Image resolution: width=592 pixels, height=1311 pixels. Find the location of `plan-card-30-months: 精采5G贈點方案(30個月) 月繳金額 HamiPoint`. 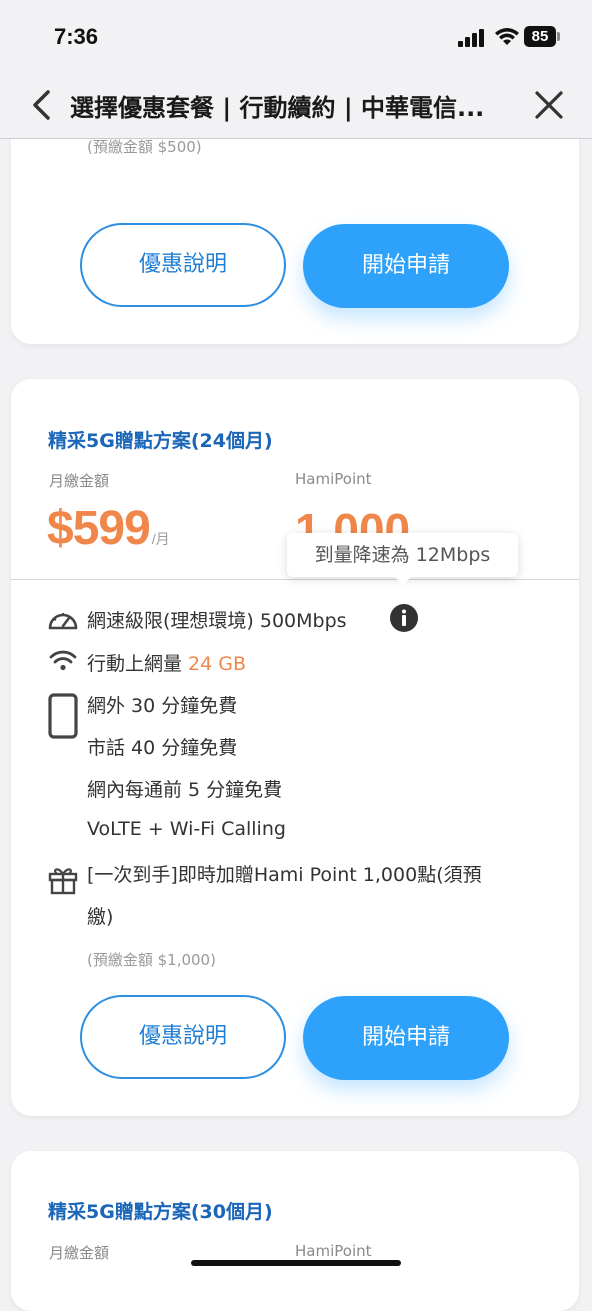

plan-card-30-months: 精采5G贈點方案(30個月) 月繳金額 HamiPoint is located at coordinates (295, 1231).